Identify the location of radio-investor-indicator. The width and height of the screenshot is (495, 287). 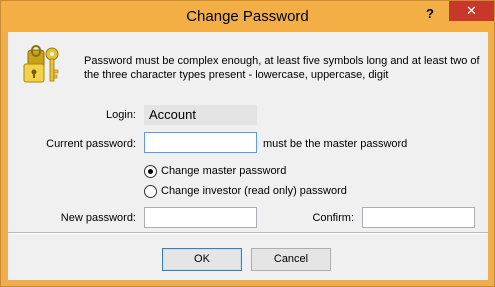
(150, 191).